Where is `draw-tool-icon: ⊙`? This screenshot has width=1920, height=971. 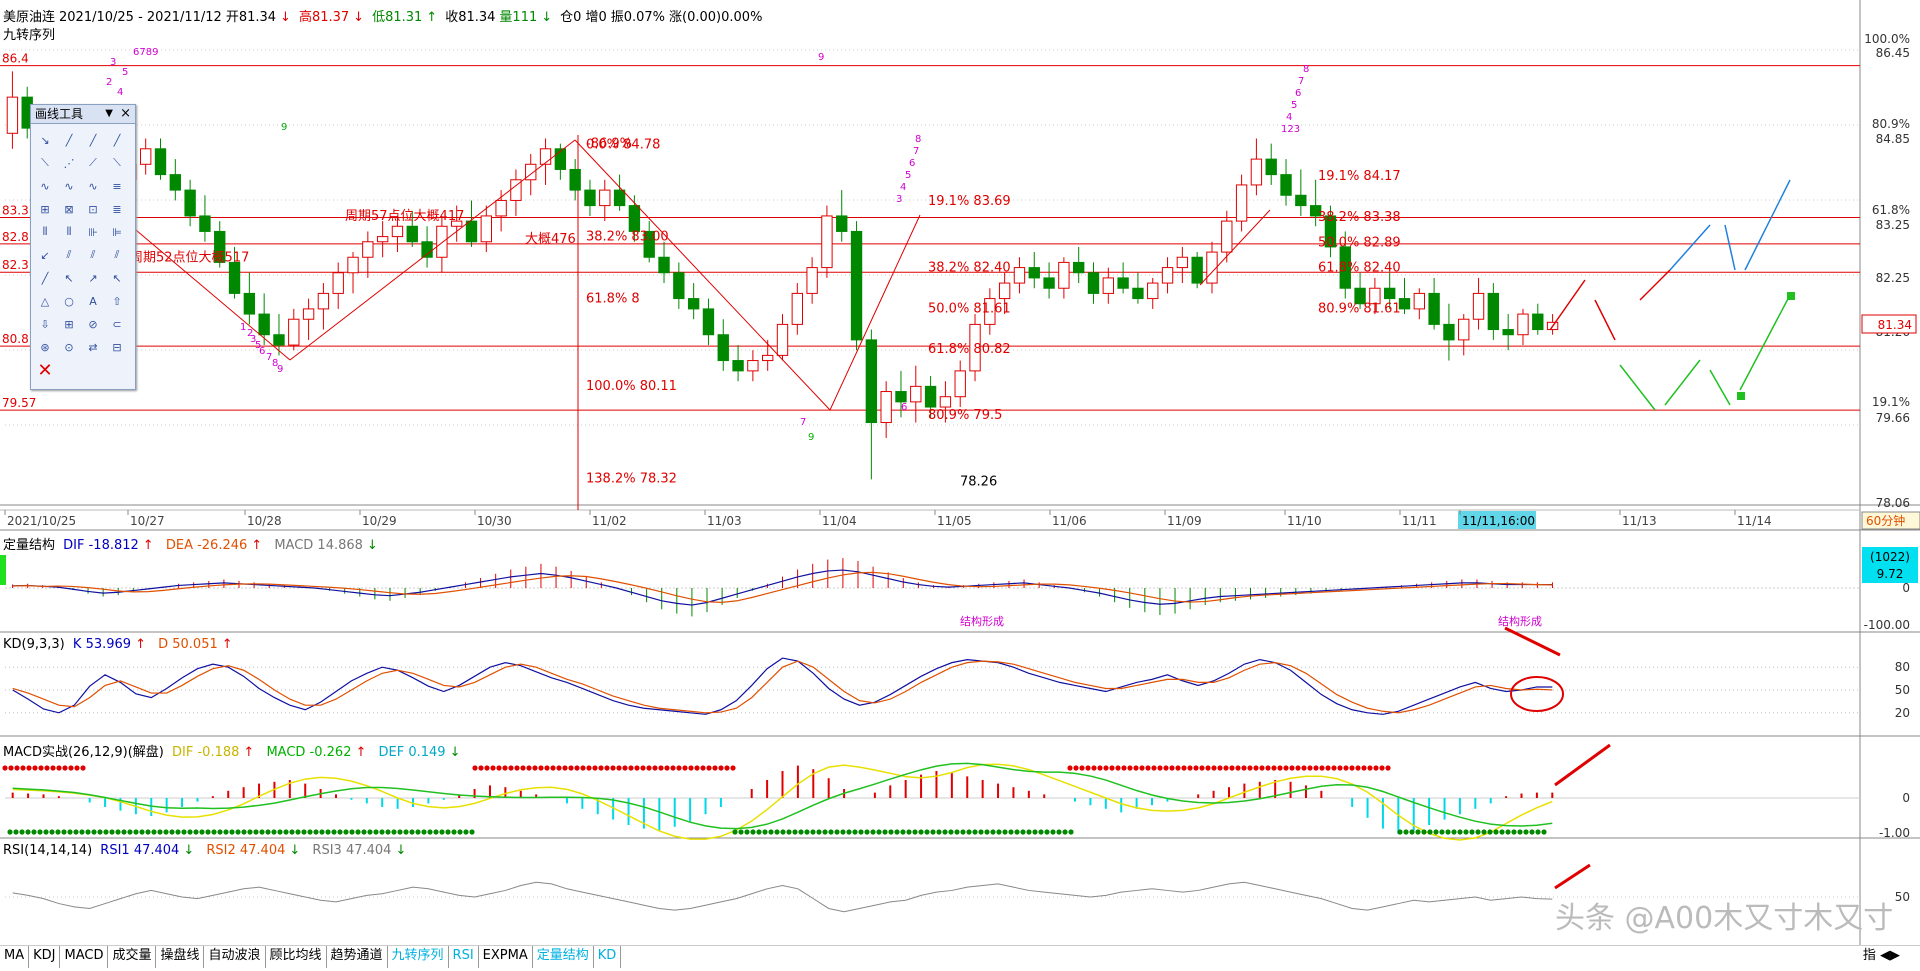 draw-tool-icon: ⊙ is located at coordinates (69, 347).